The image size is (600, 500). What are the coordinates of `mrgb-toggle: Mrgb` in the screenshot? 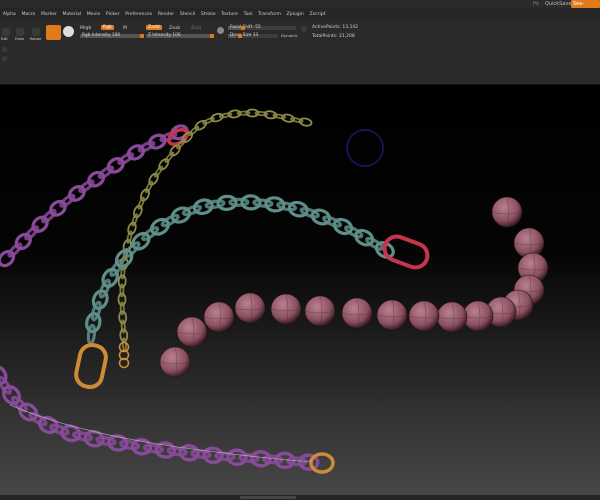 It's located at (85, 28).